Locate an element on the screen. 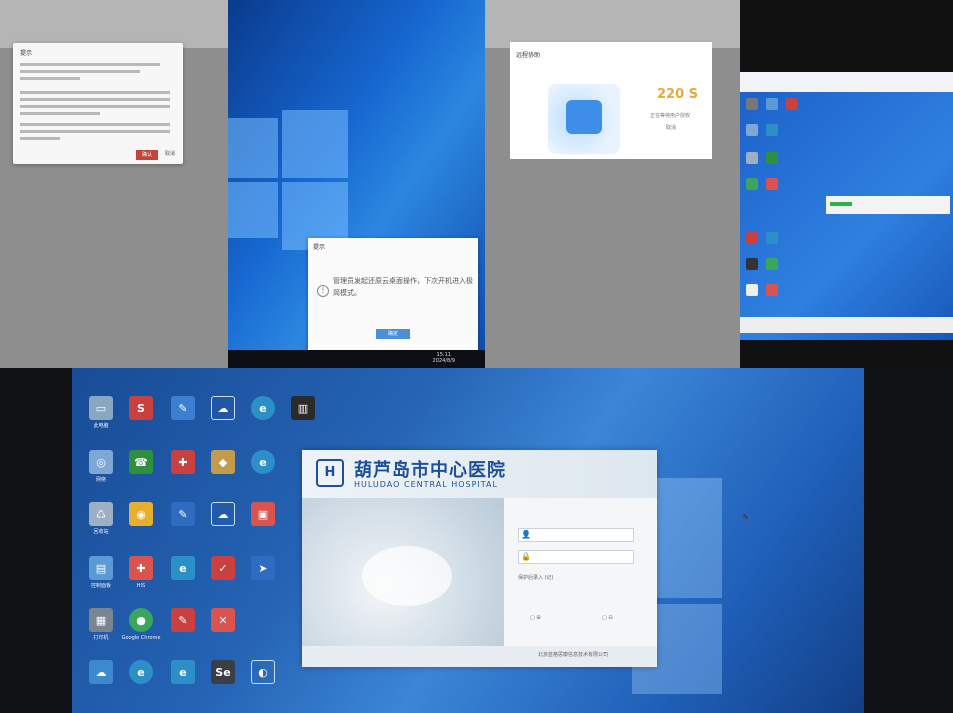 The height and width of the screenshot is (713, 953). desktop-icon: ▣ is located at coordinates (263, 514).